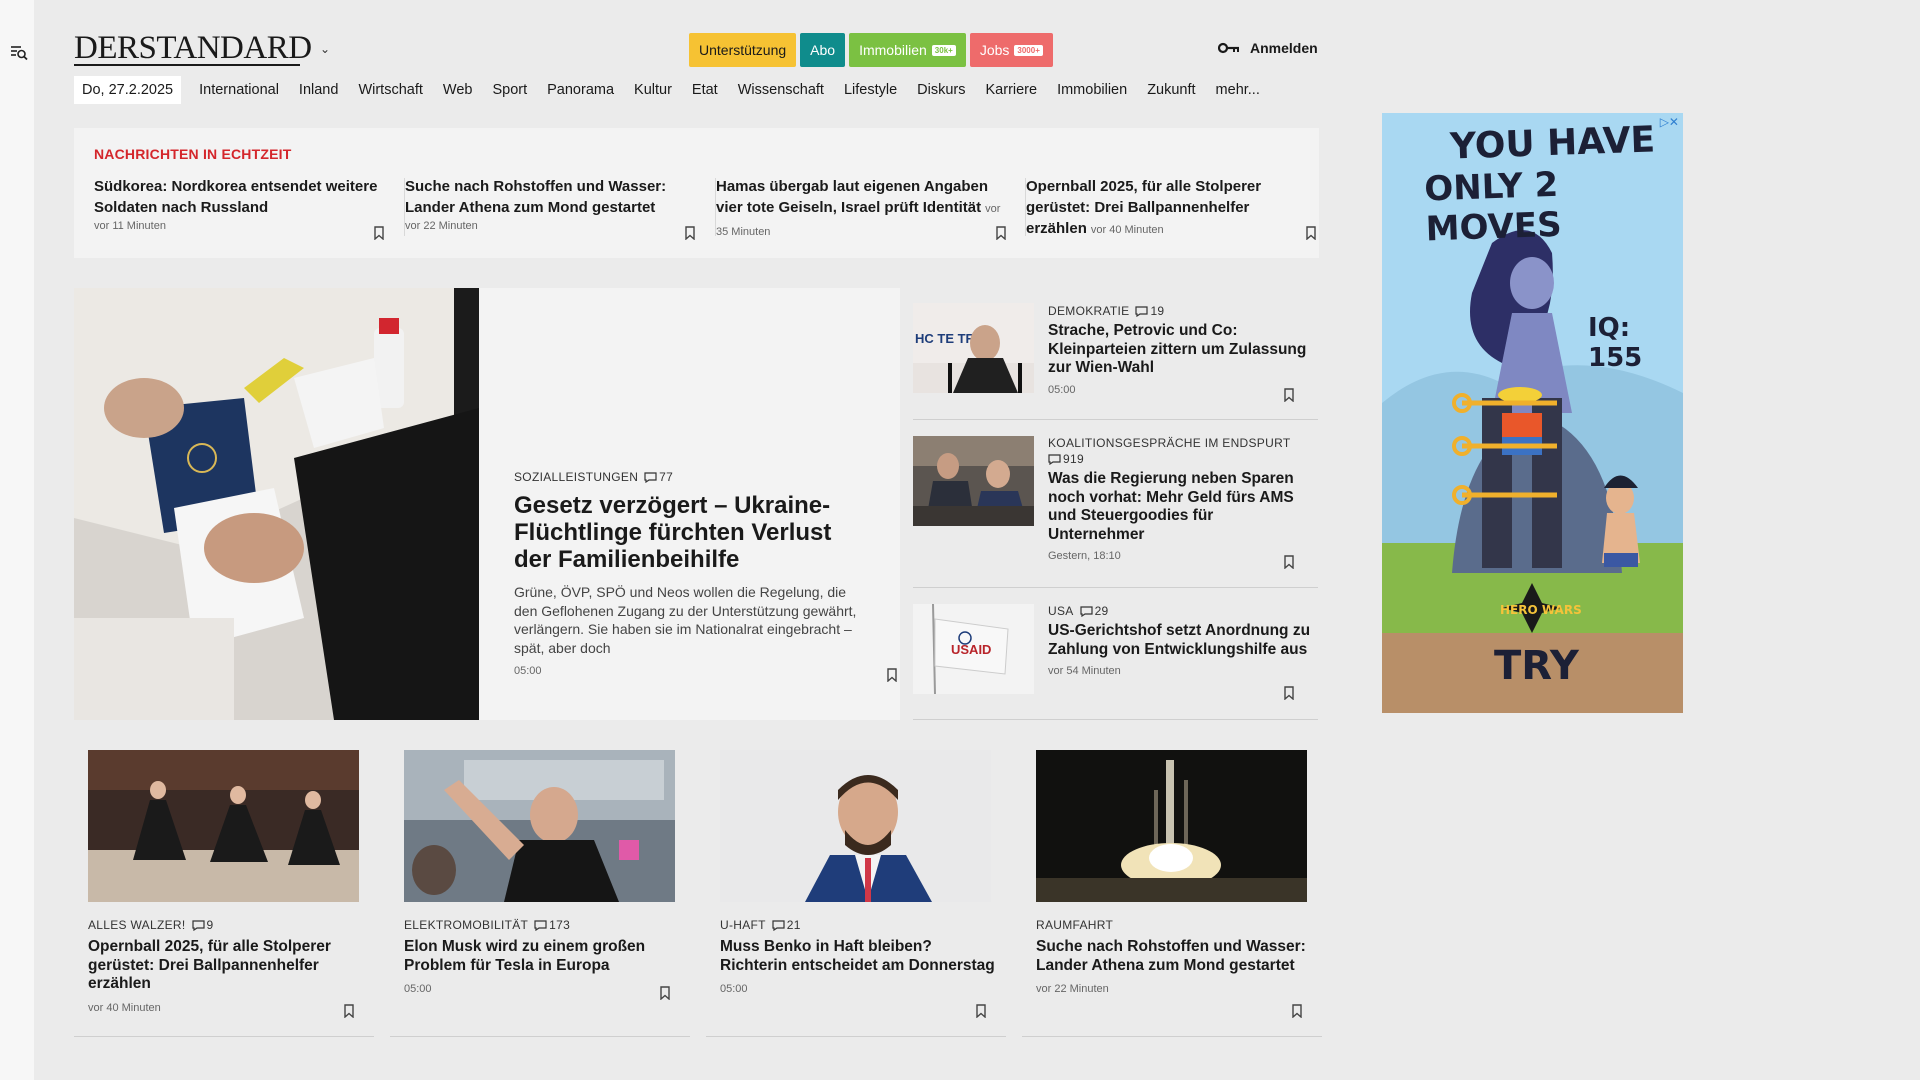 This screenshot has width=1920, height=1080. Describe the element at coordinates (225, 925) in the screenshot. I see `card-kicker: ALLES WALZER! 9` at that location.